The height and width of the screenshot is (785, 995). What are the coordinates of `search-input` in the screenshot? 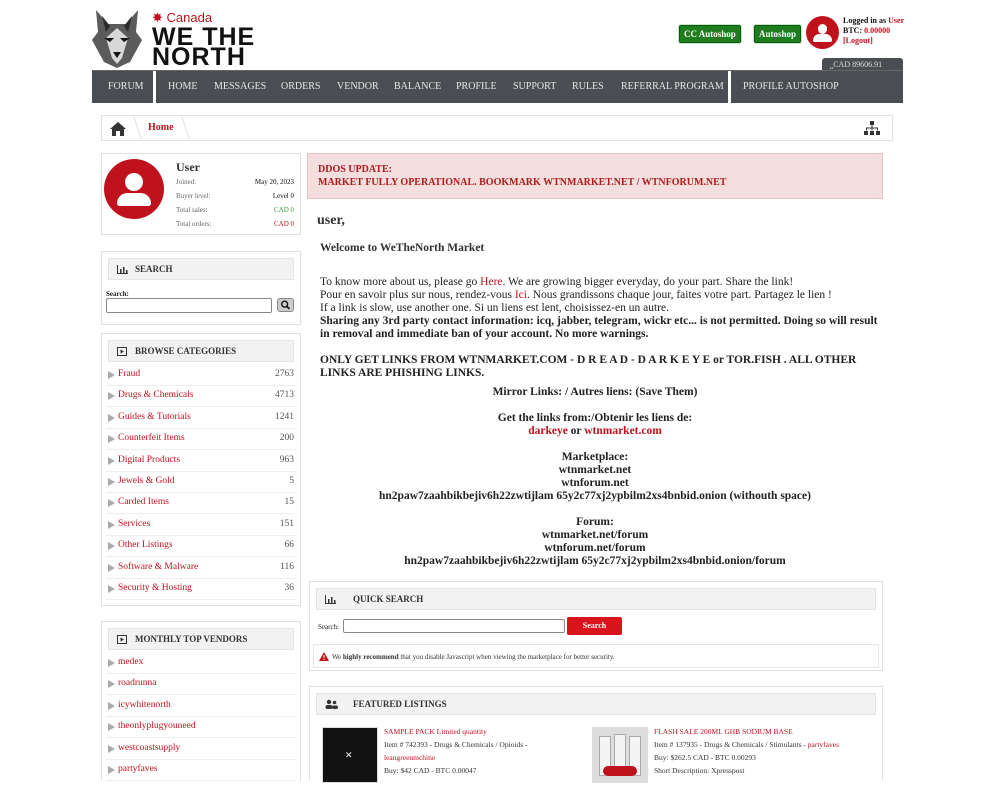 It's located at (189, 305).